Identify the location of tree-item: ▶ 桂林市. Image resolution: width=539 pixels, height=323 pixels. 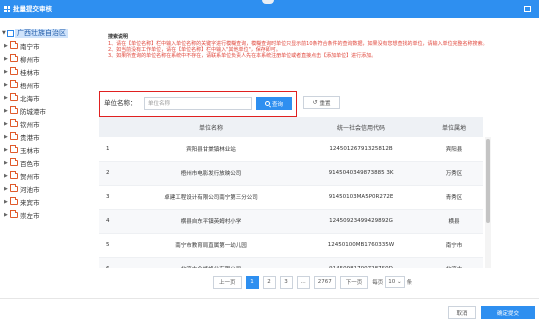
(22, 72).